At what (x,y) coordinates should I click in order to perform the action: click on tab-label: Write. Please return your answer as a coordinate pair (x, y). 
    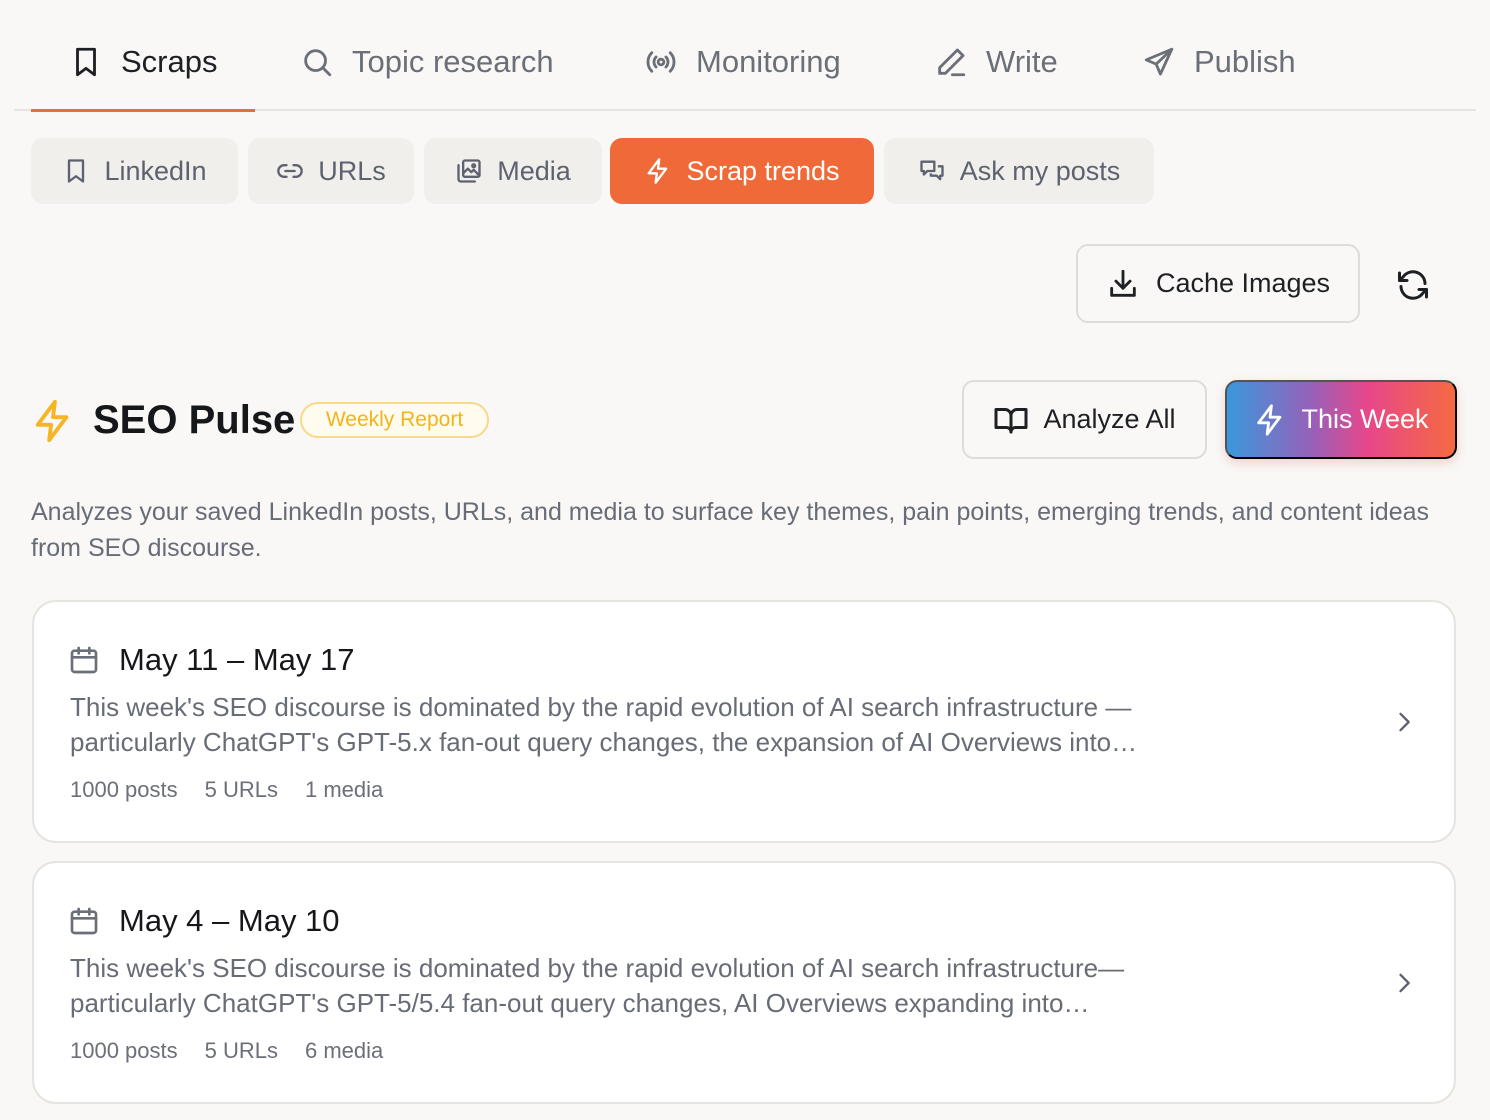
    Looking at the image, I should click on (1022, 61).